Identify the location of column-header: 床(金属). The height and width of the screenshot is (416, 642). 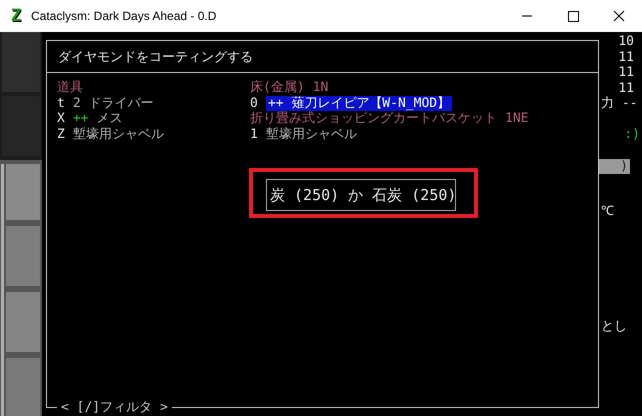
(277, 88).